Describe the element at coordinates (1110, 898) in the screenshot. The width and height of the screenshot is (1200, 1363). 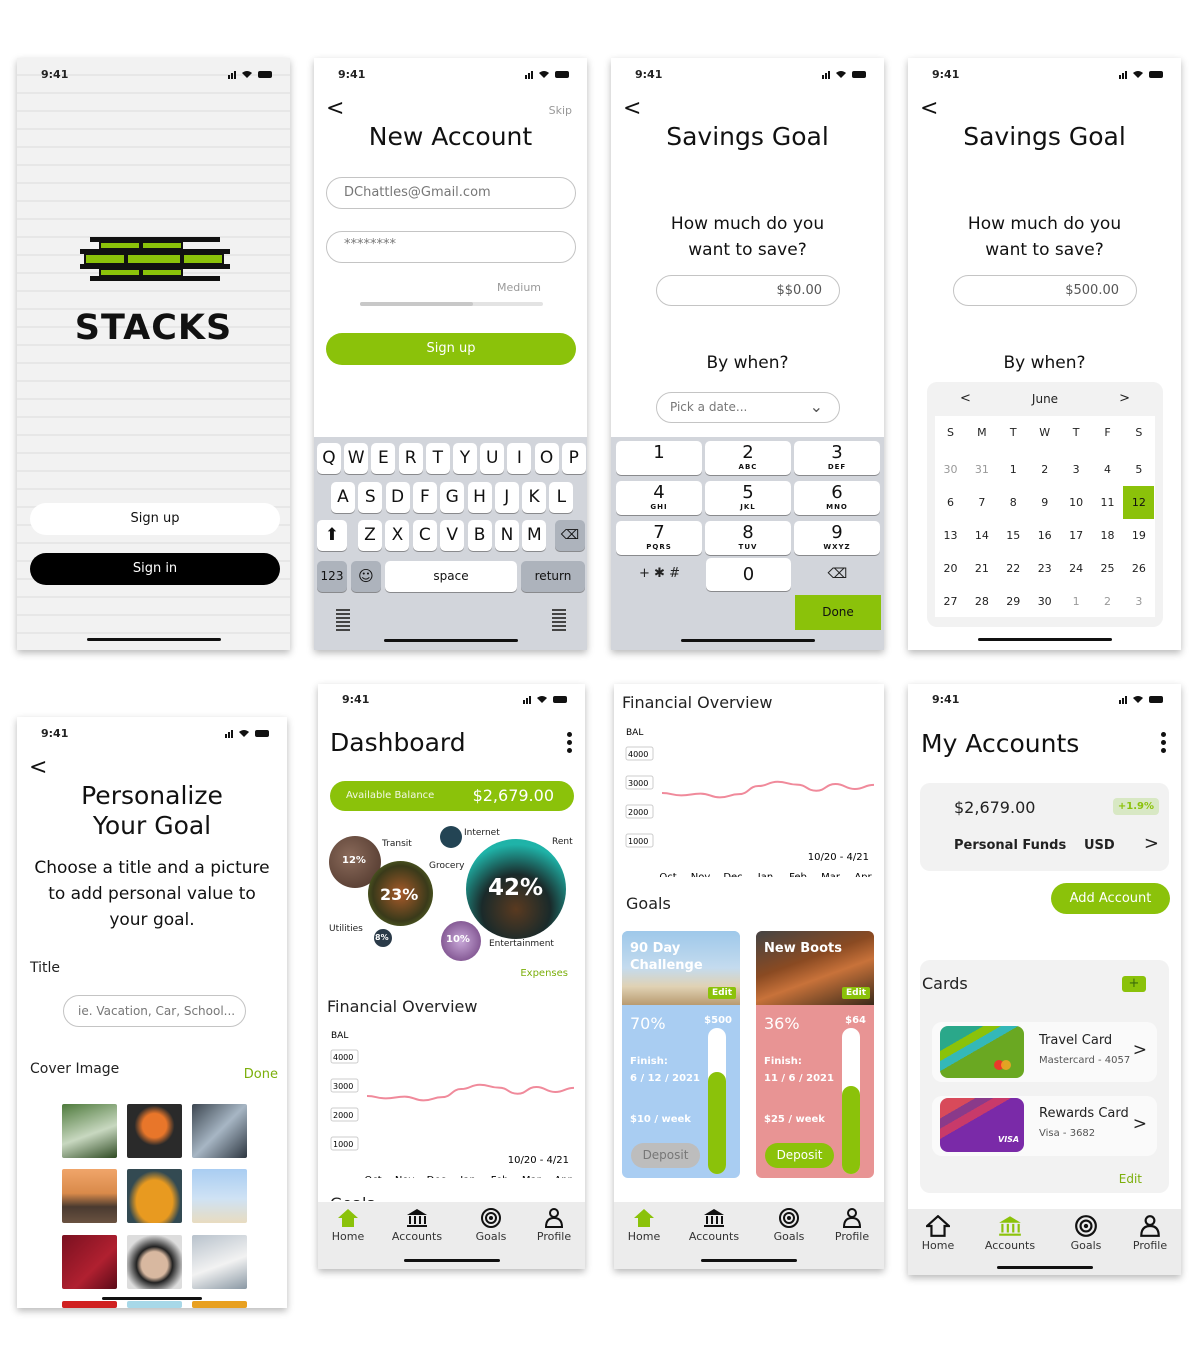
I see `add-account-button: Add Account` at that location.